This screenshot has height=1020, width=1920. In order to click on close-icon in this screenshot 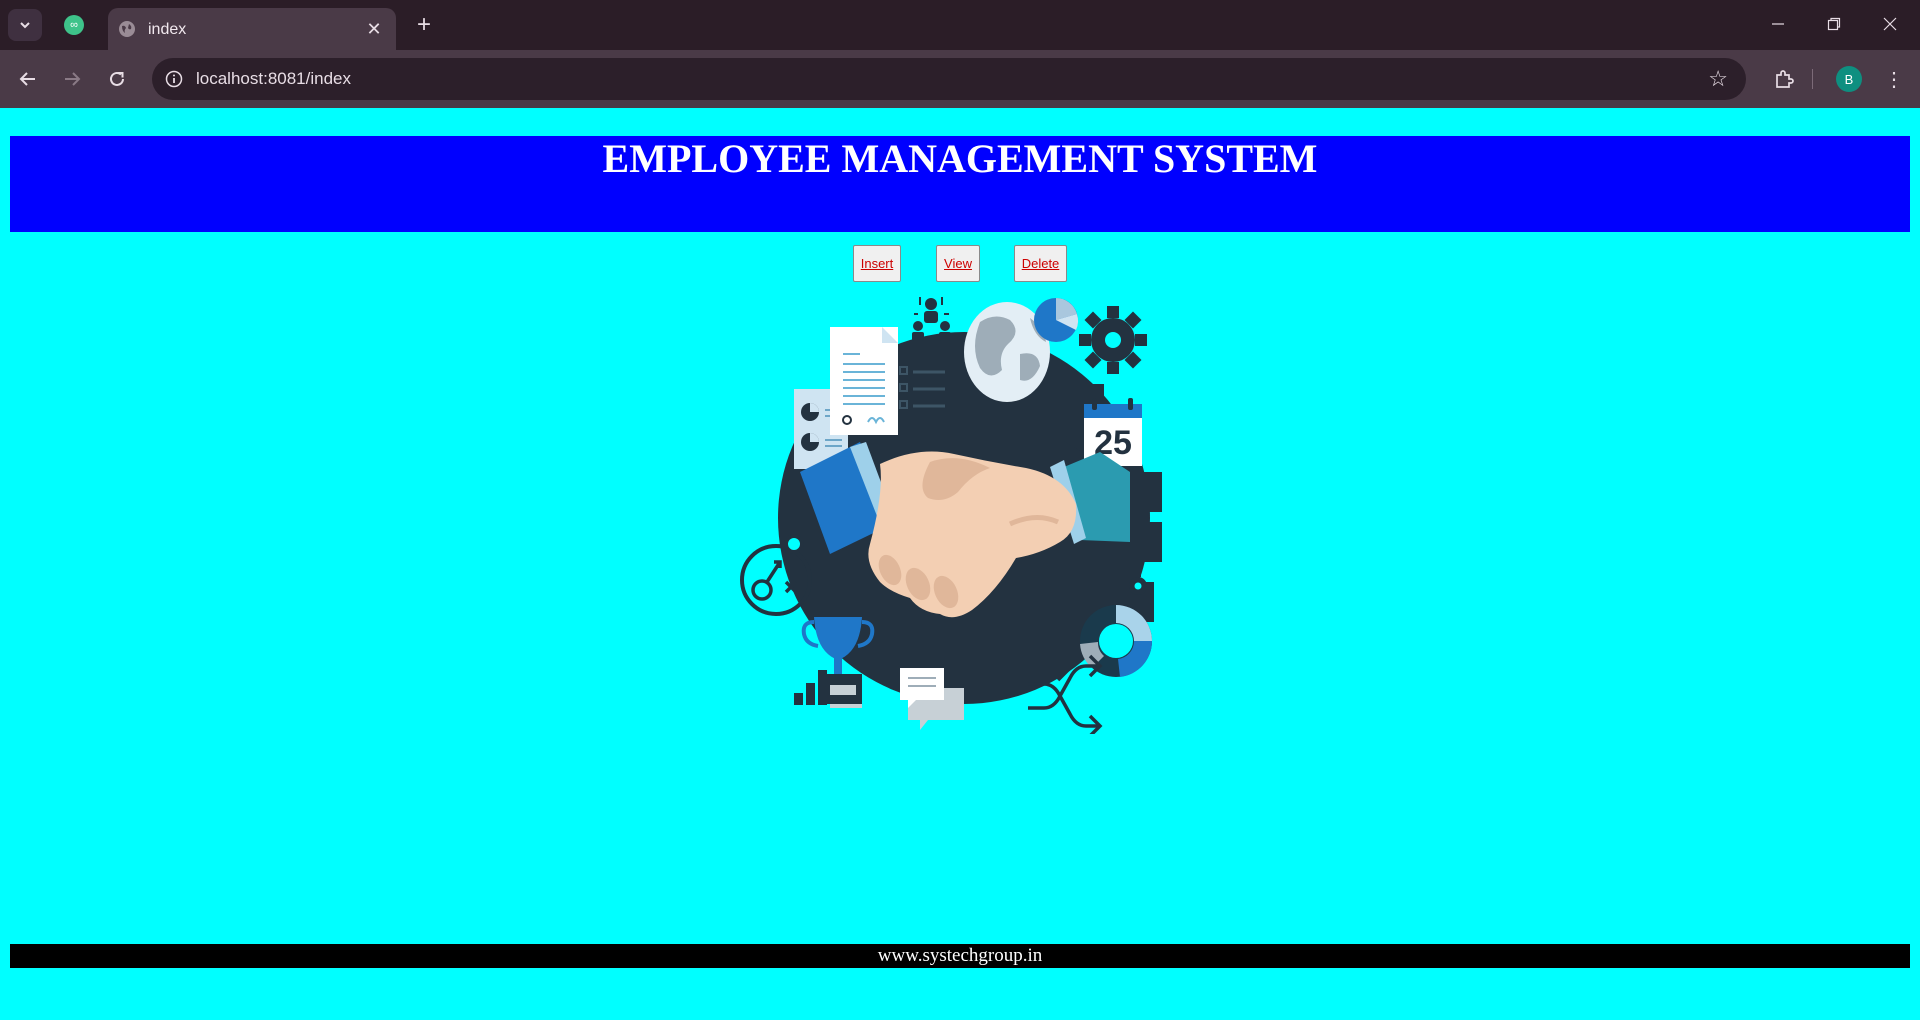, I will do `click(1890, 24)`.